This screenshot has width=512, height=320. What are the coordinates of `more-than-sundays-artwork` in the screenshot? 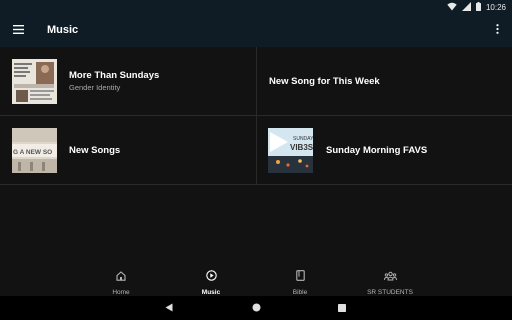 It's located at (34, 81).